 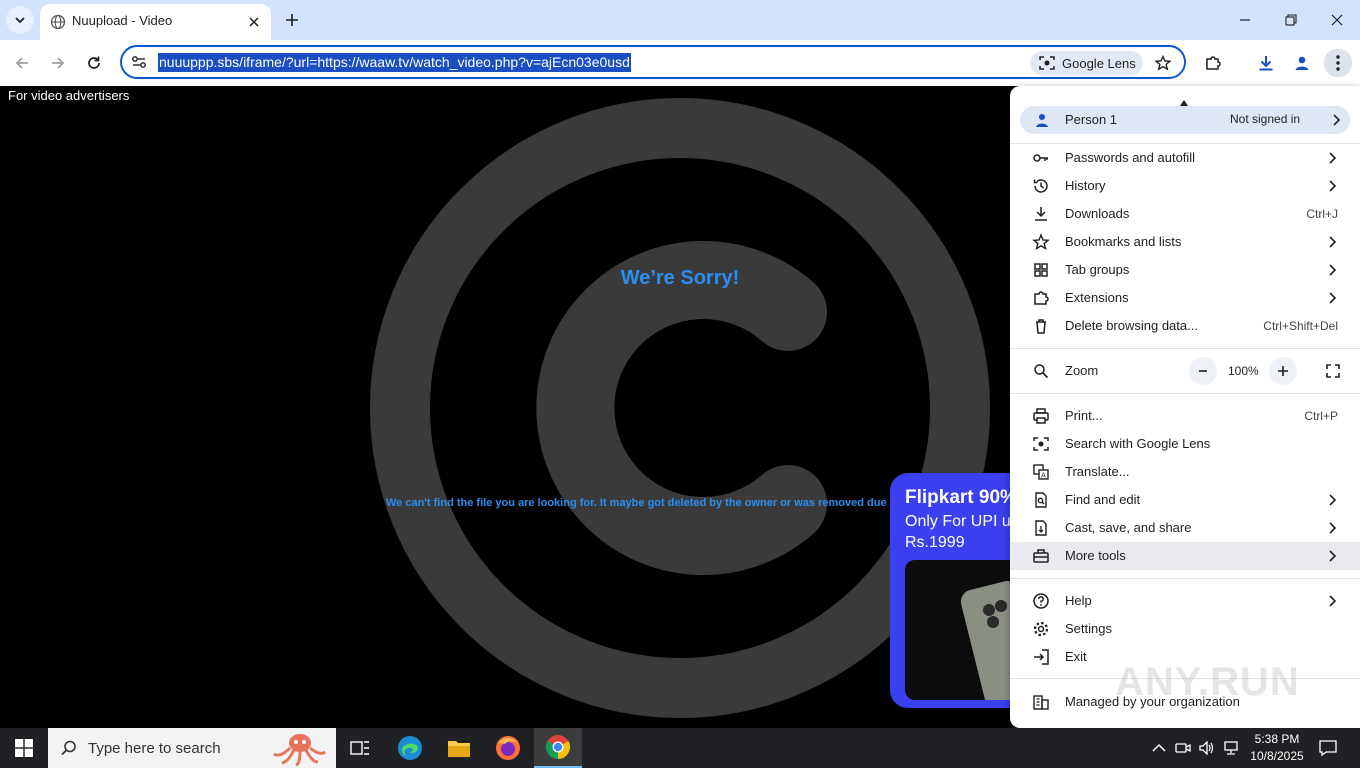 What do you see at coordinates (1183, 748) in the screenshot?
I see `meet-now-tray` at bounding box center [1183, 748].